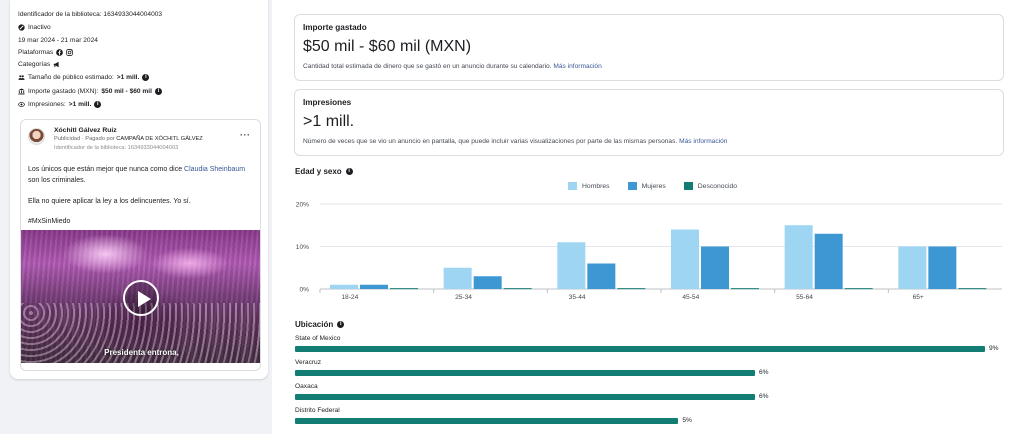  I want to click on facebook-icon, so click(60, 52).